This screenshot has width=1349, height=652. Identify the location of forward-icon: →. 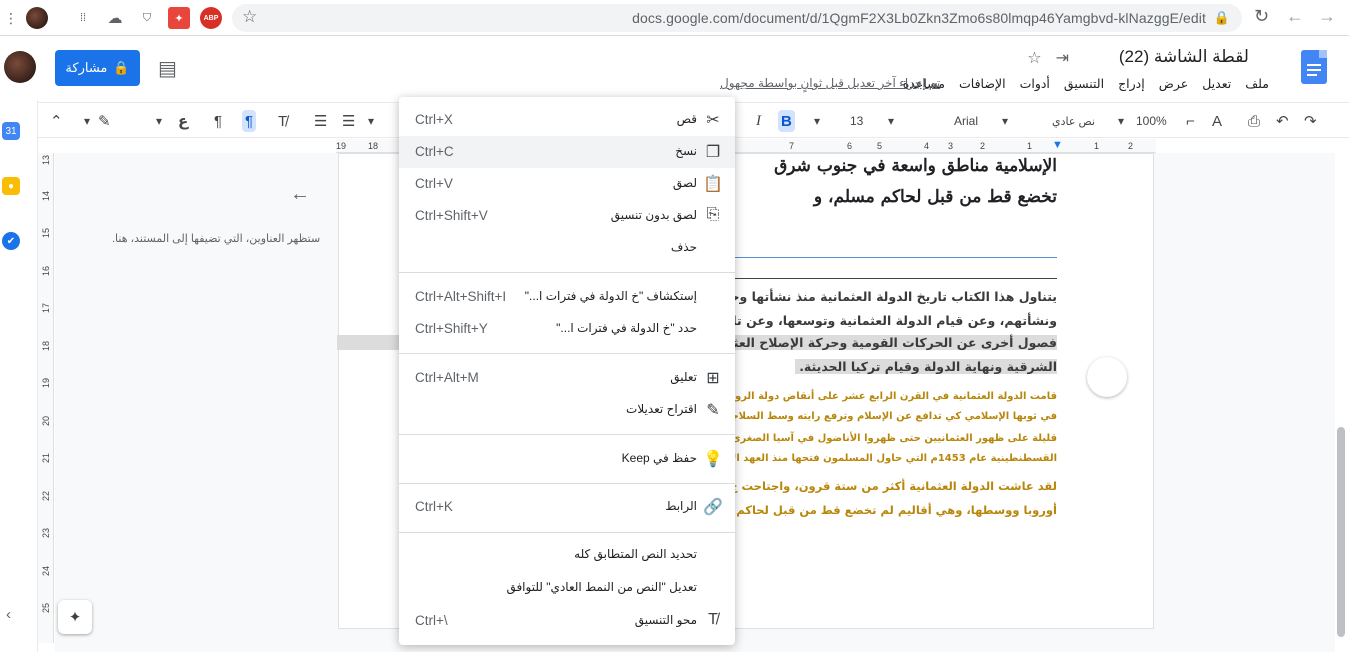
(1327, 16).